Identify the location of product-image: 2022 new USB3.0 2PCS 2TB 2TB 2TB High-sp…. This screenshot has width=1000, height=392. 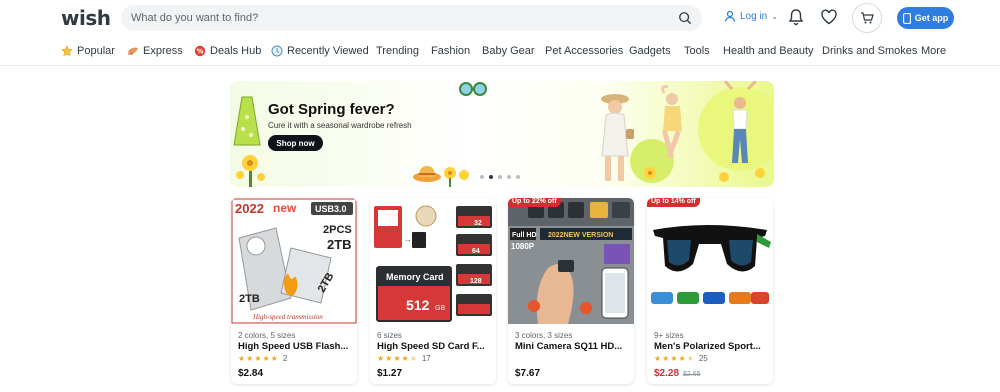
(294, 261).